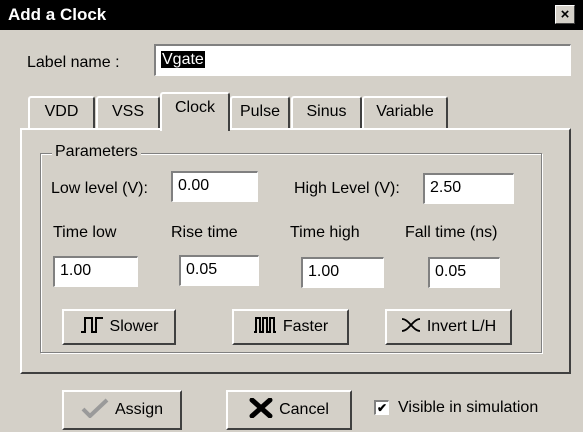 This screenshot has height=432, width=583. What do you see at coordinates (265, 327) in the screenshot?
I see `fast-clock-wave-icon` at bounding box center [265, 327].